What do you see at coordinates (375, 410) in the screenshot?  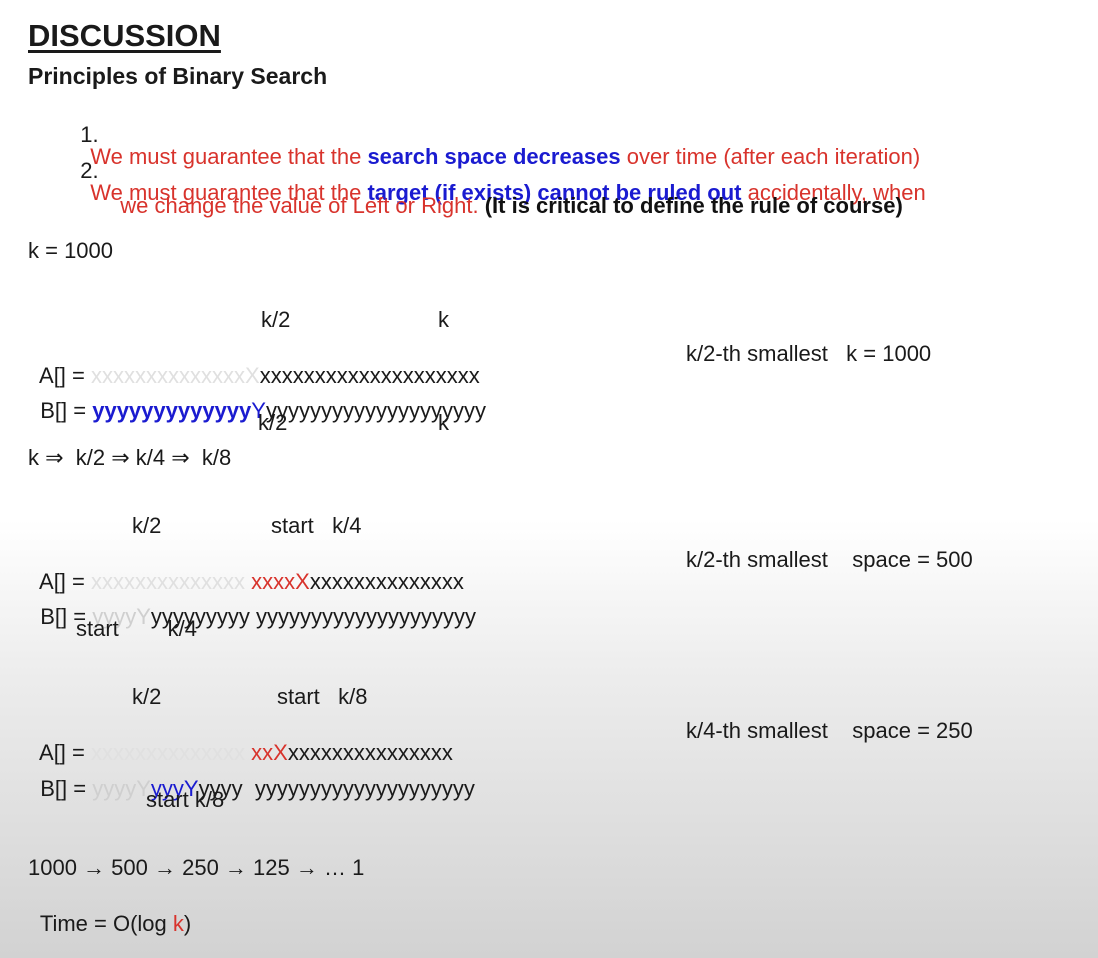 I see `array-b-rest: yyyyyyyyyyyyyyyyyyyy` at bounding box center [375, 410].